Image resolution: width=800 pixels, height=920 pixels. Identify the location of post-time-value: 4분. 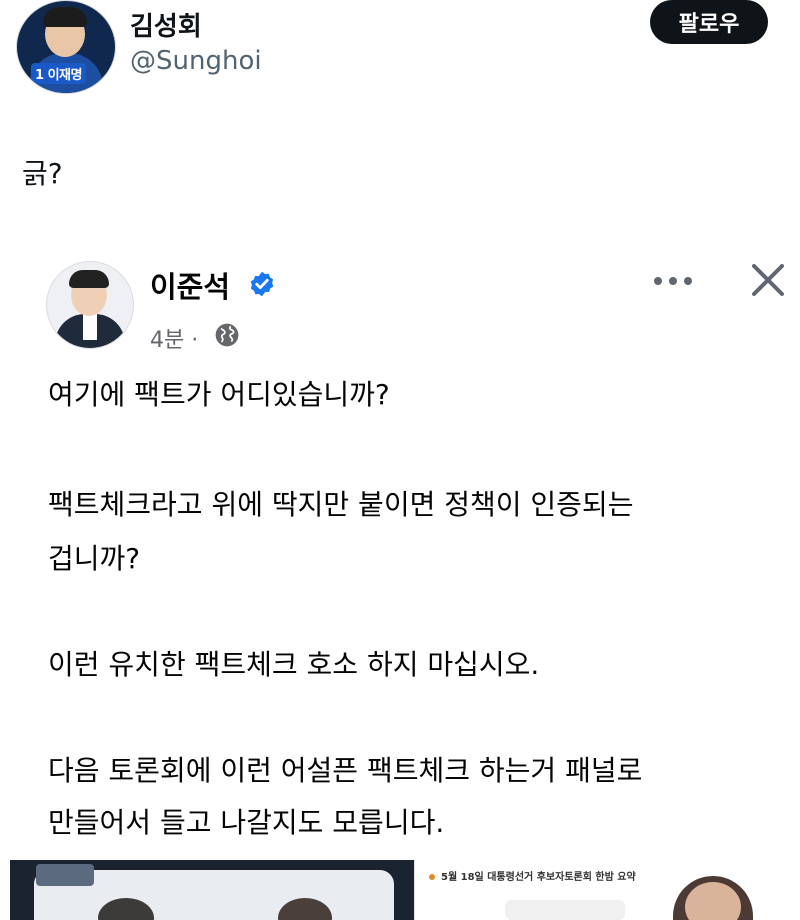
(167, 340).